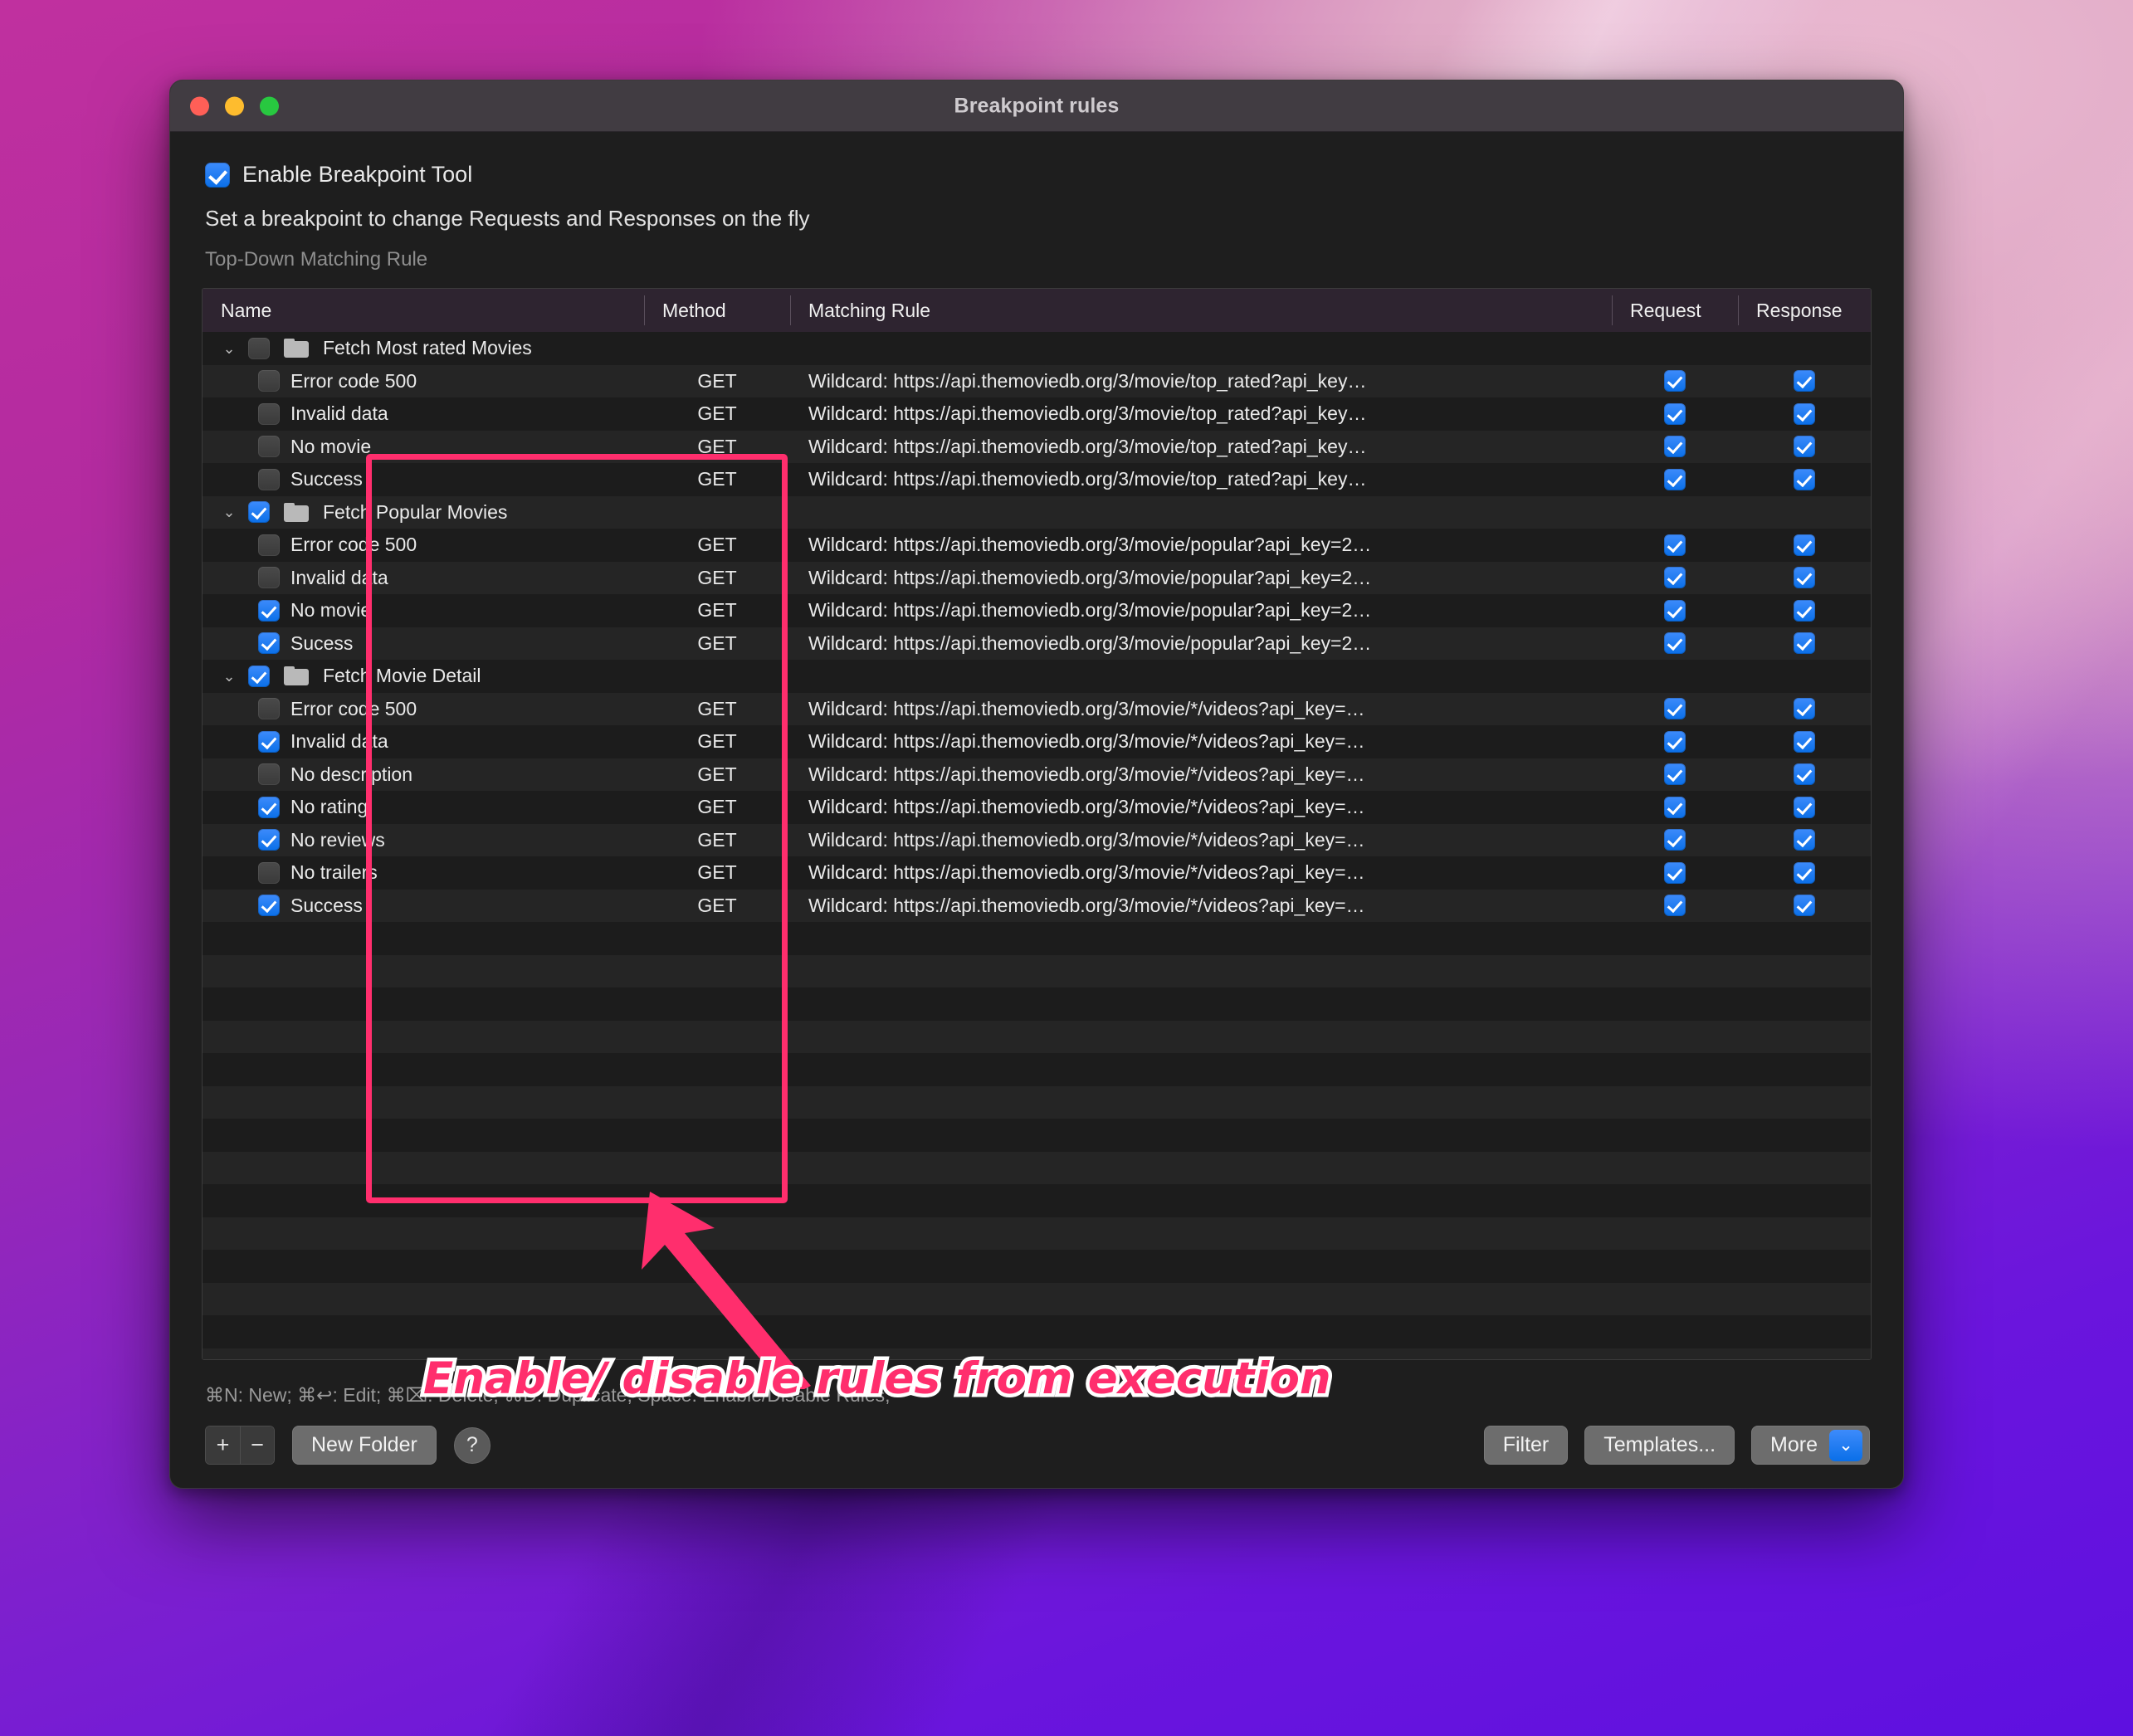 The image size is (2133, 1736). Describe the element at coordinates (424, 644) in the screenshot. I see `cell-name: Sucess` at that location.